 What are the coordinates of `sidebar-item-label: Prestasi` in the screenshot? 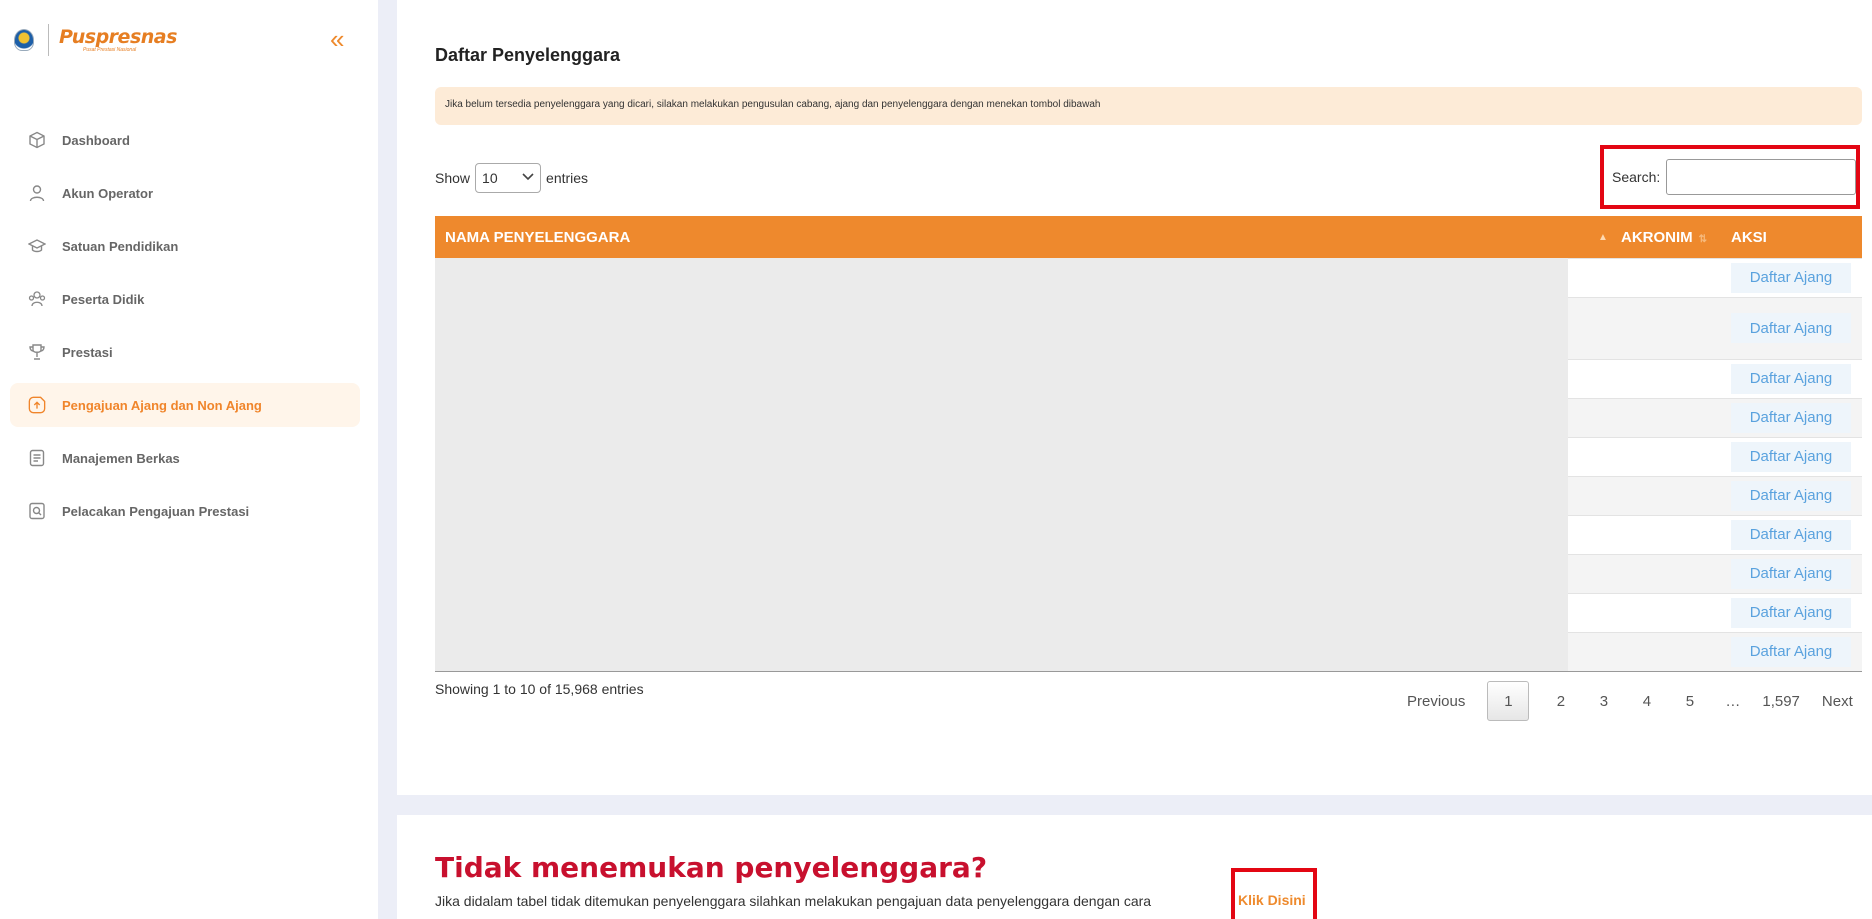 It's located at (87, 352).